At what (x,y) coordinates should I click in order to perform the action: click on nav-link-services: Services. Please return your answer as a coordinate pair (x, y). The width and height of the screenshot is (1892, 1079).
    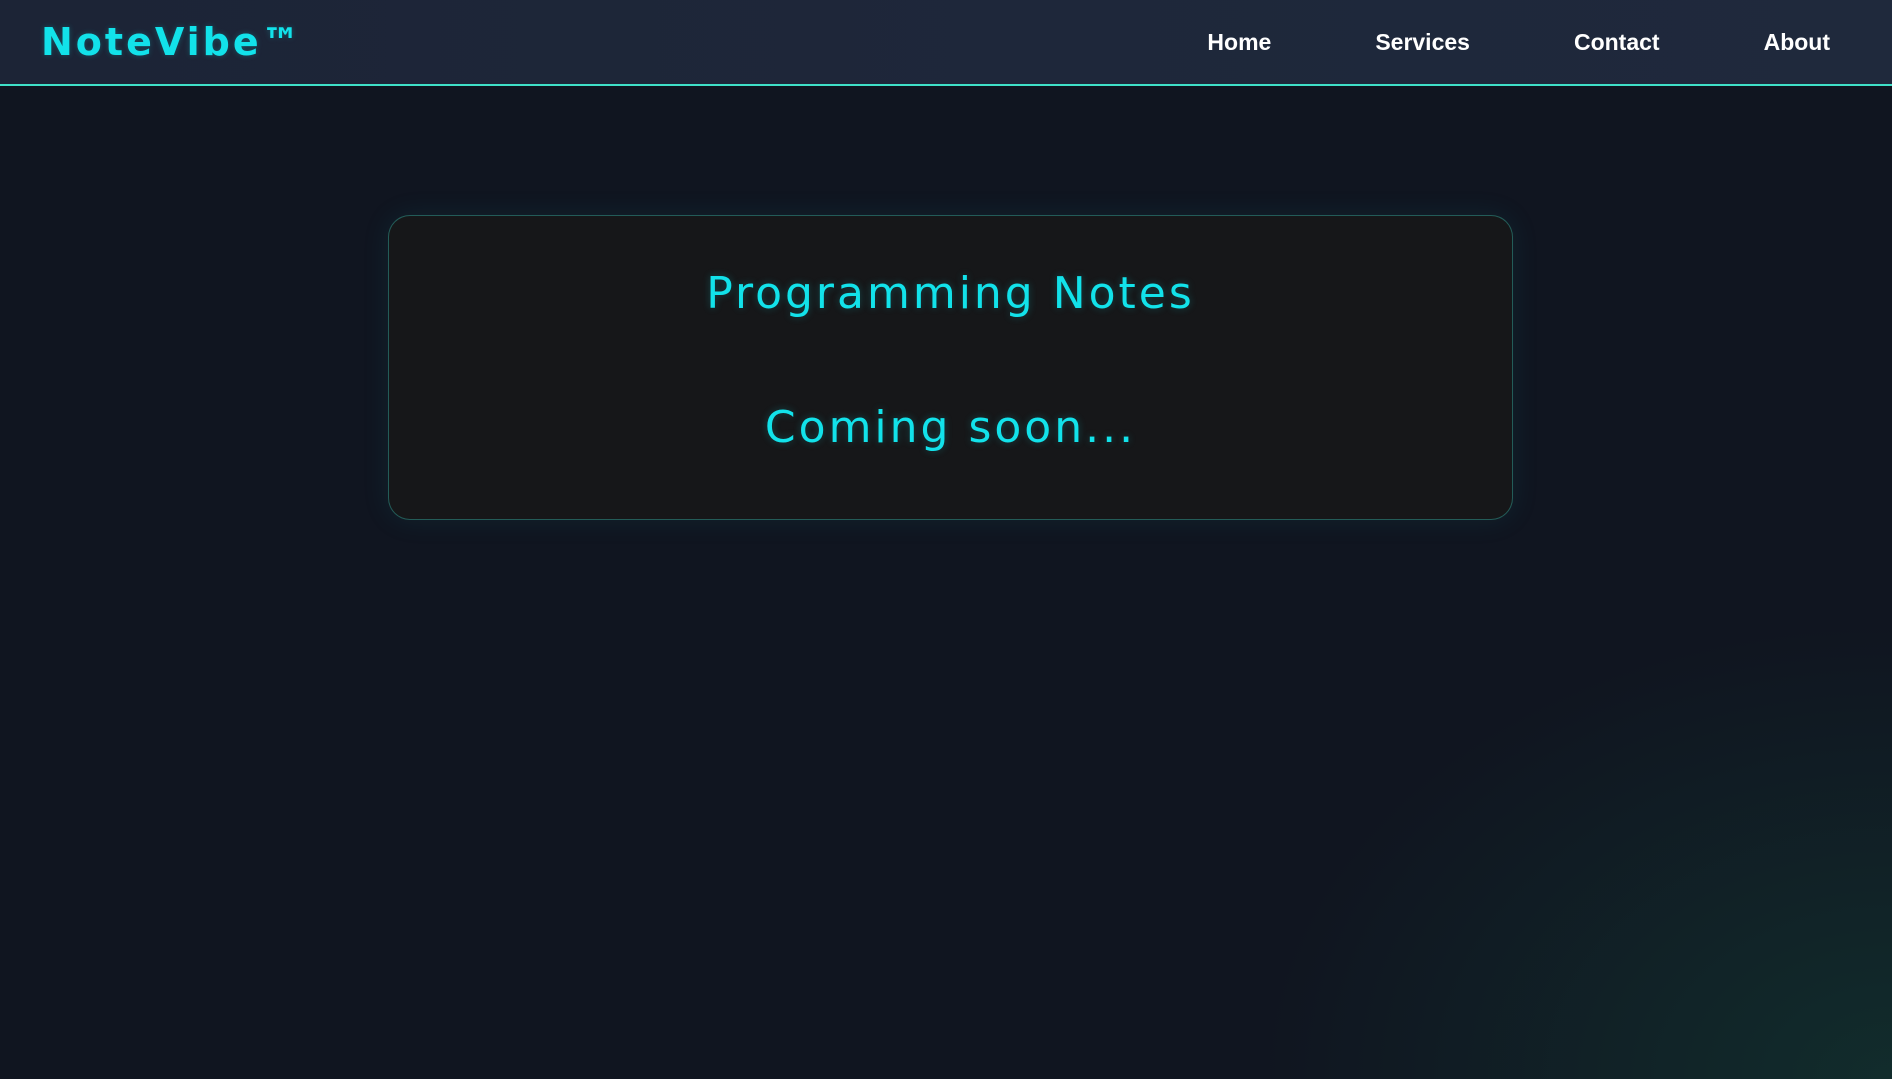
    Looking at the image, I should click on (1422, 42).